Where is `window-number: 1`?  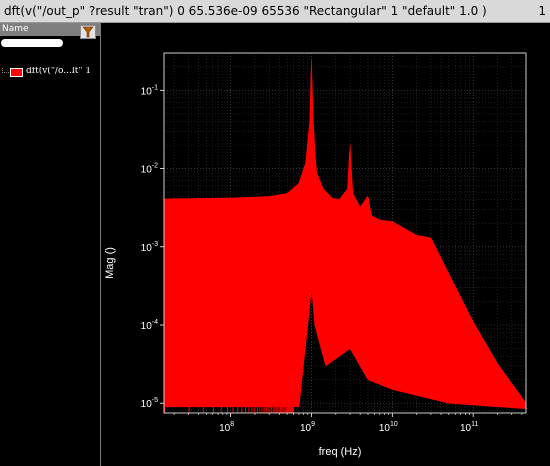 window-number: 1 is located at coordinates (542, 11).